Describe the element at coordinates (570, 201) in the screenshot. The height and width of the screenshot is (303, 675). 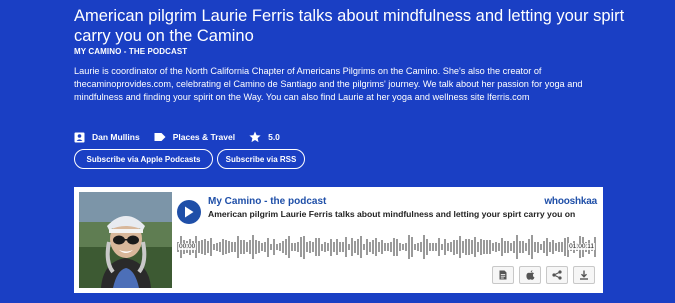
I see `whooshkaa-logo: whooshkaa` at that location.